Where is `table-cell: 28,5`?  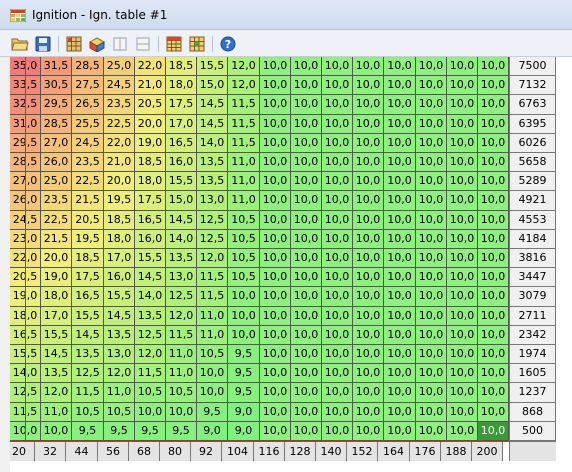
table-cell: 28,5 is located at coordinates (56, 124).